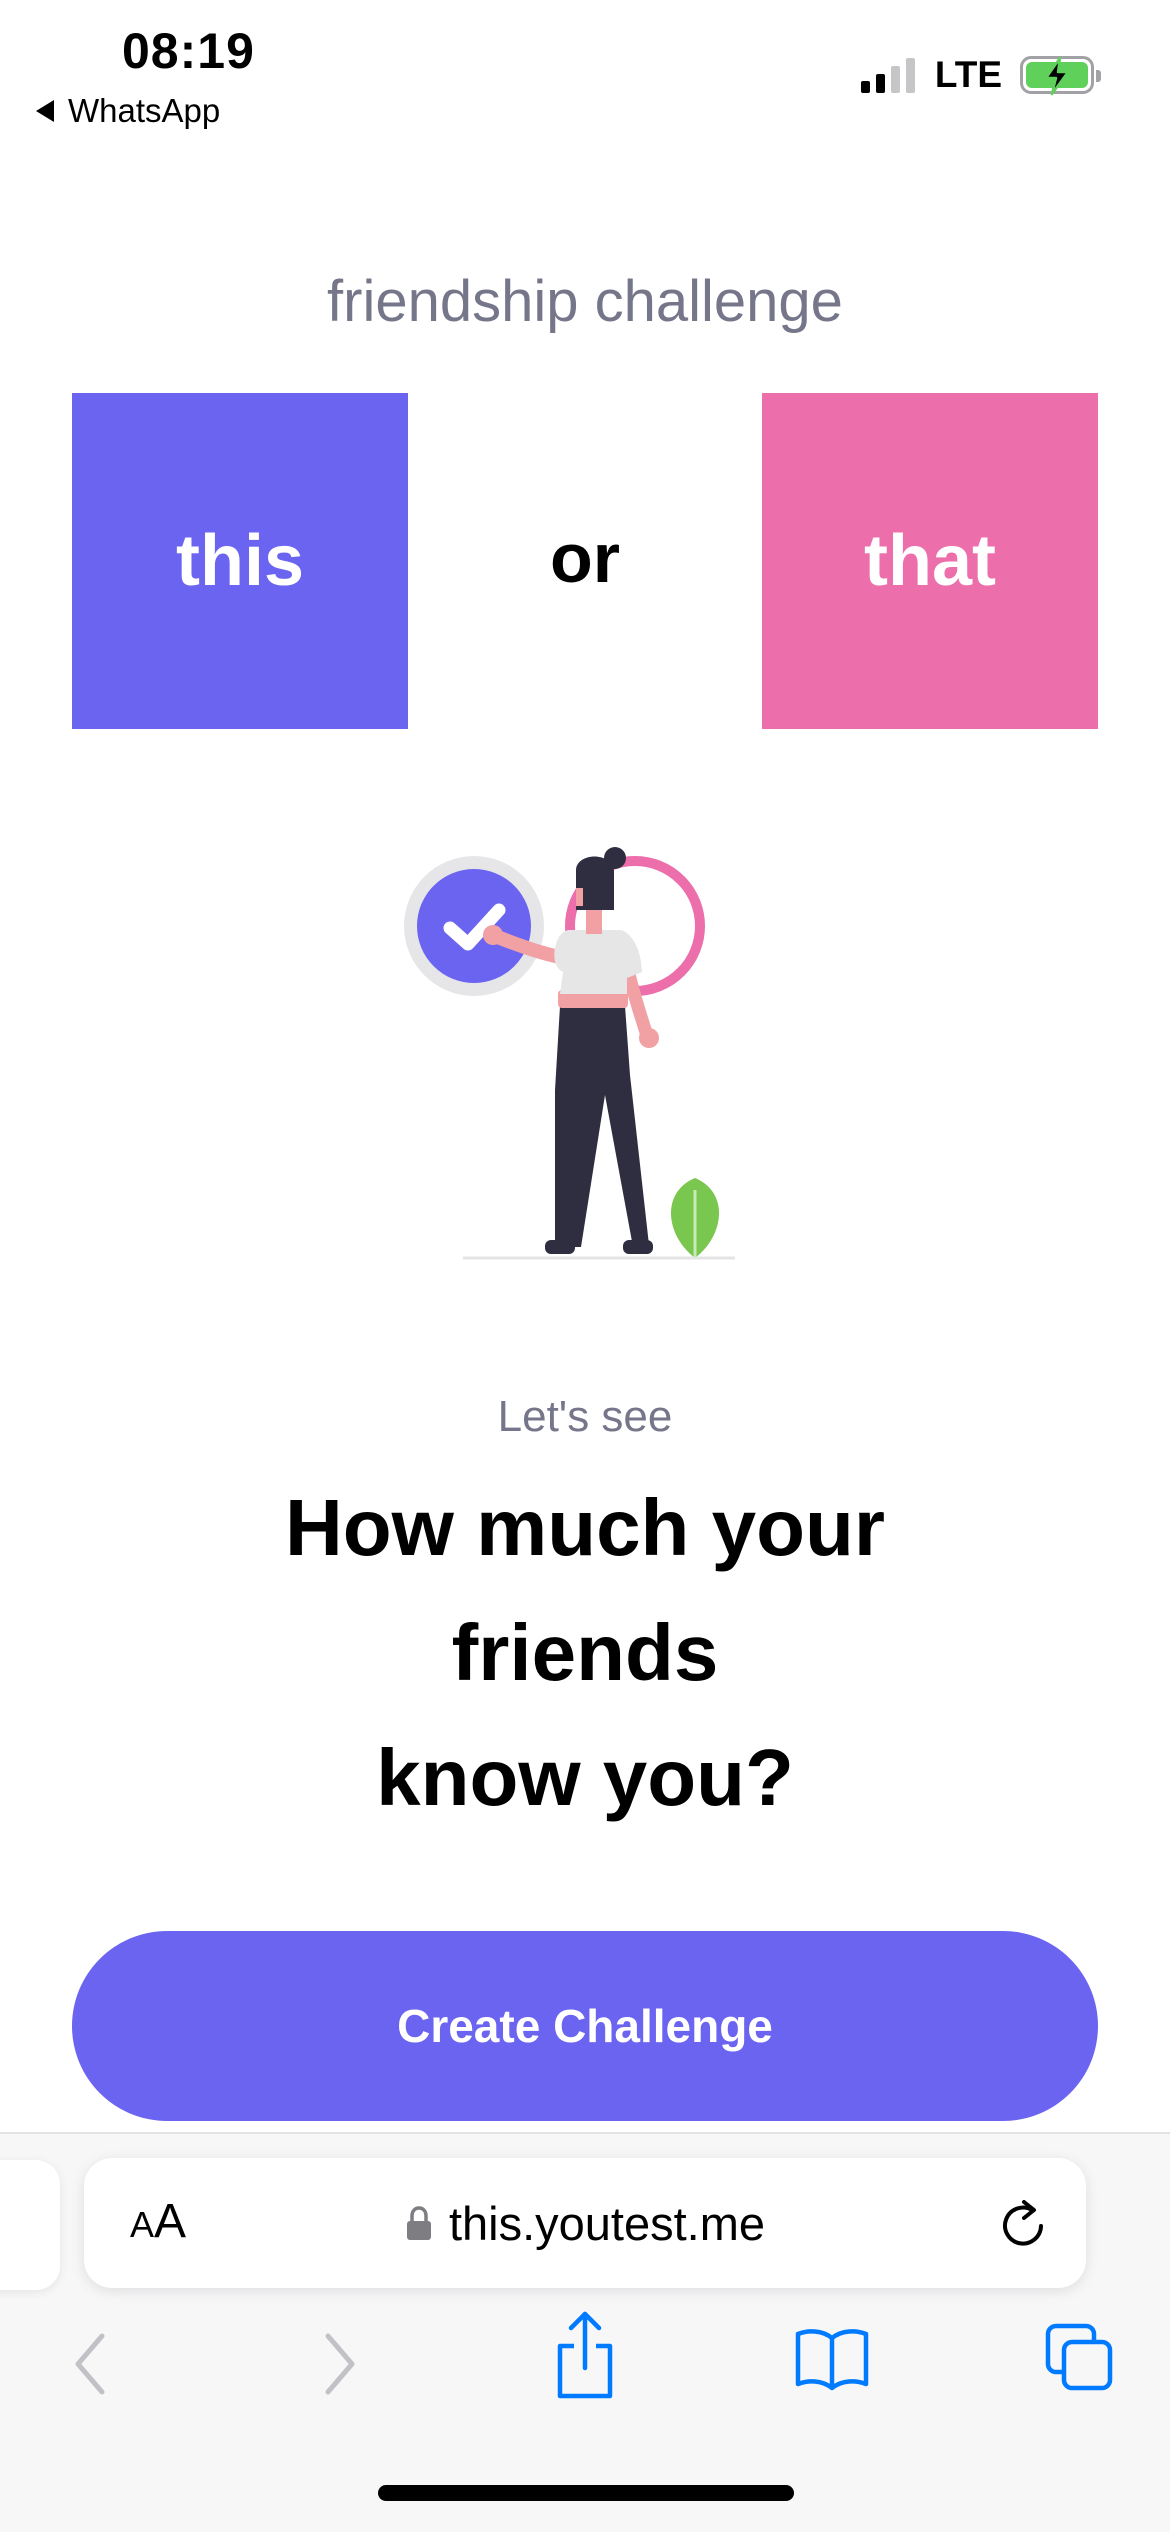  What do you see at coordinates (1060, 76) in the screenshot?
I see `battery-charging-icon` at bounding box center [1060, 76].